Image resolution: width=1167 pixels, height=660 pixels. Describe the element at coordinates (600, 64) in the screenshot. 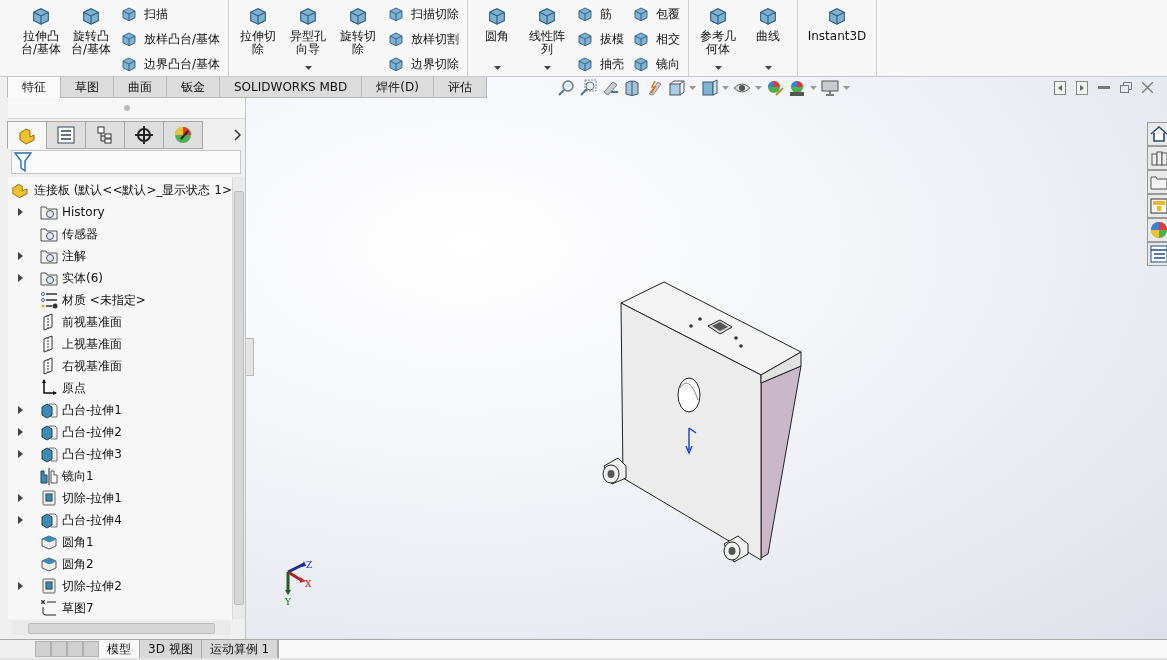

I see `ribbon-button: 抽壳` at that location.